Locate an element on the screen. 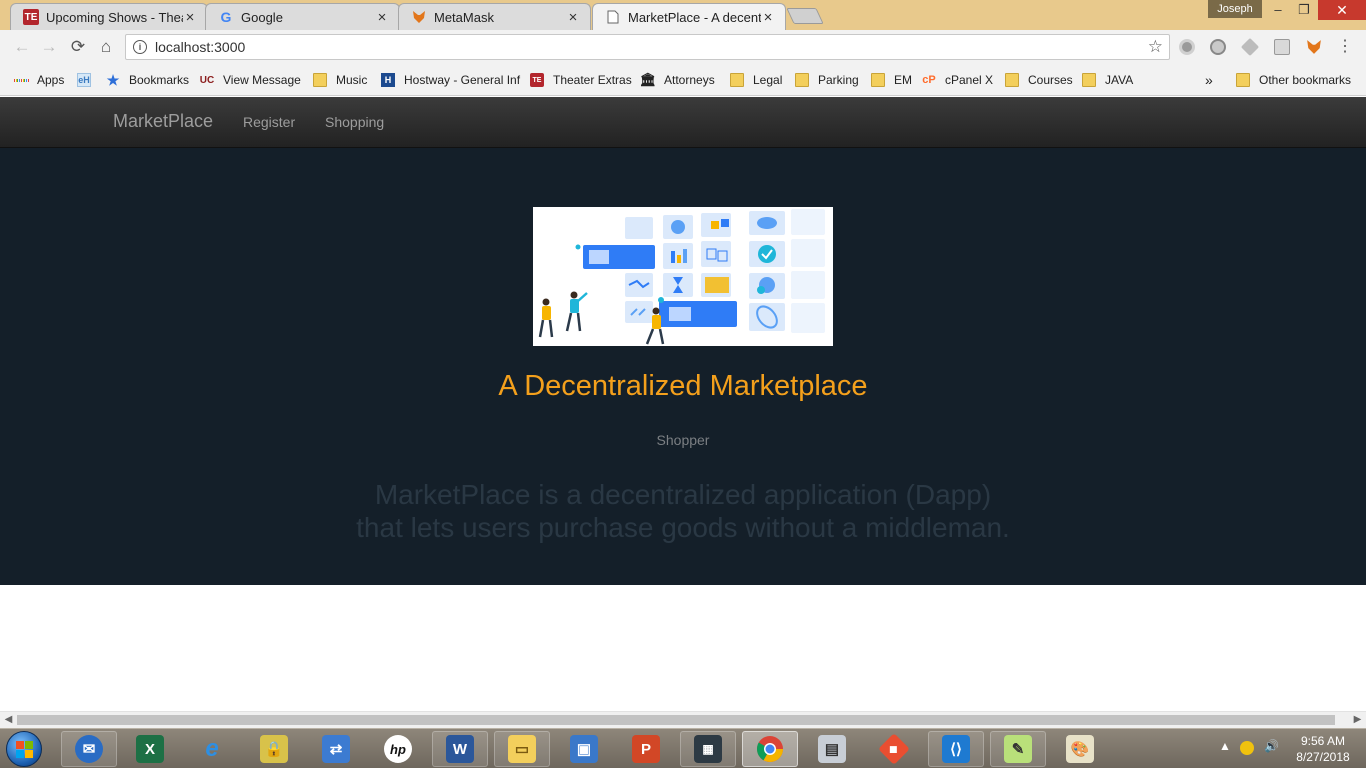  bookmark-label: Courses is located at coordinates (1050, 80).